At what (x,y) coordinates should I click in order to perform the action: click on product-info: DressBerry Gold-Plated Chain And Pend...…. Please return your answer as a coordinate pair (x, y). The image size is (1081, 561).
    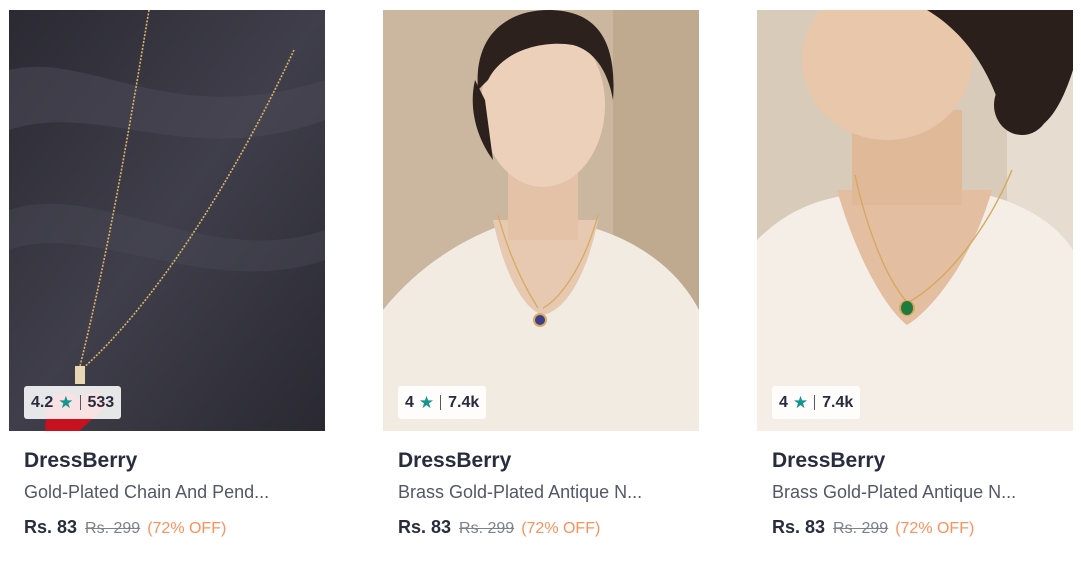
    Looking at the image, I should click on (167, 484).